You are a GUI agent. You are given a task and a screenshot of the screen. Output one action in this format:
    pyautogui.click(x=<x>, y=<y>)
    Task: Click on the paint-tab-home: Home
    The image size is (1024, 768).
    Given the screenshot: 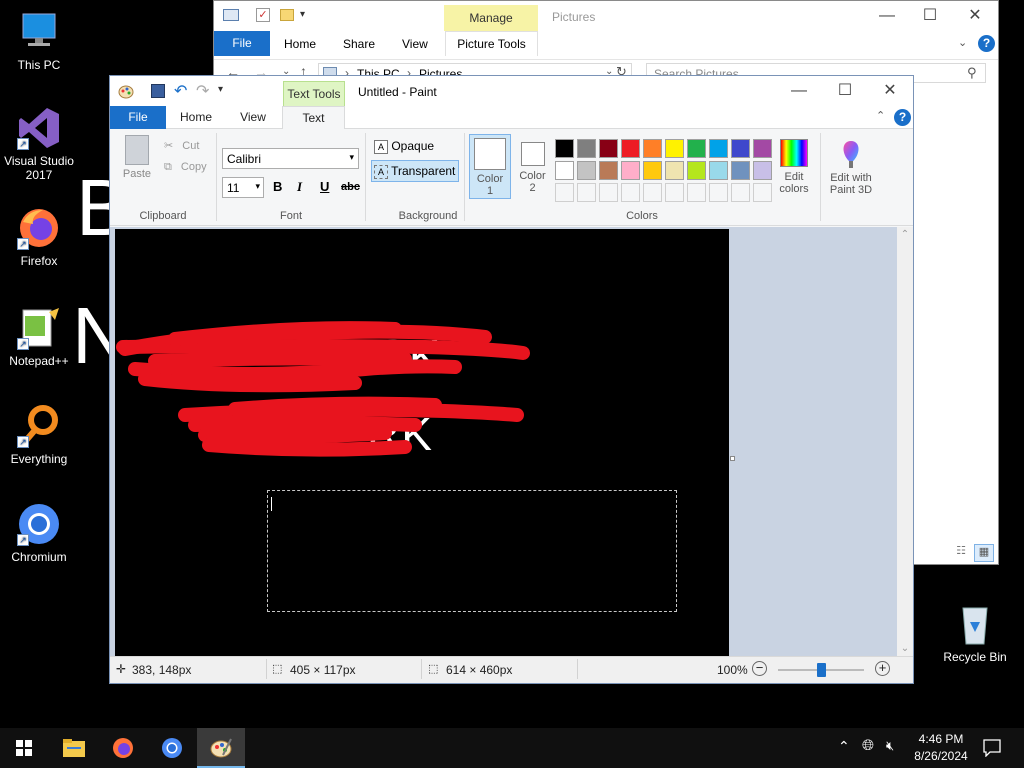 What is the action you would take?
    pyautogui.click(x=196, y=117)
    